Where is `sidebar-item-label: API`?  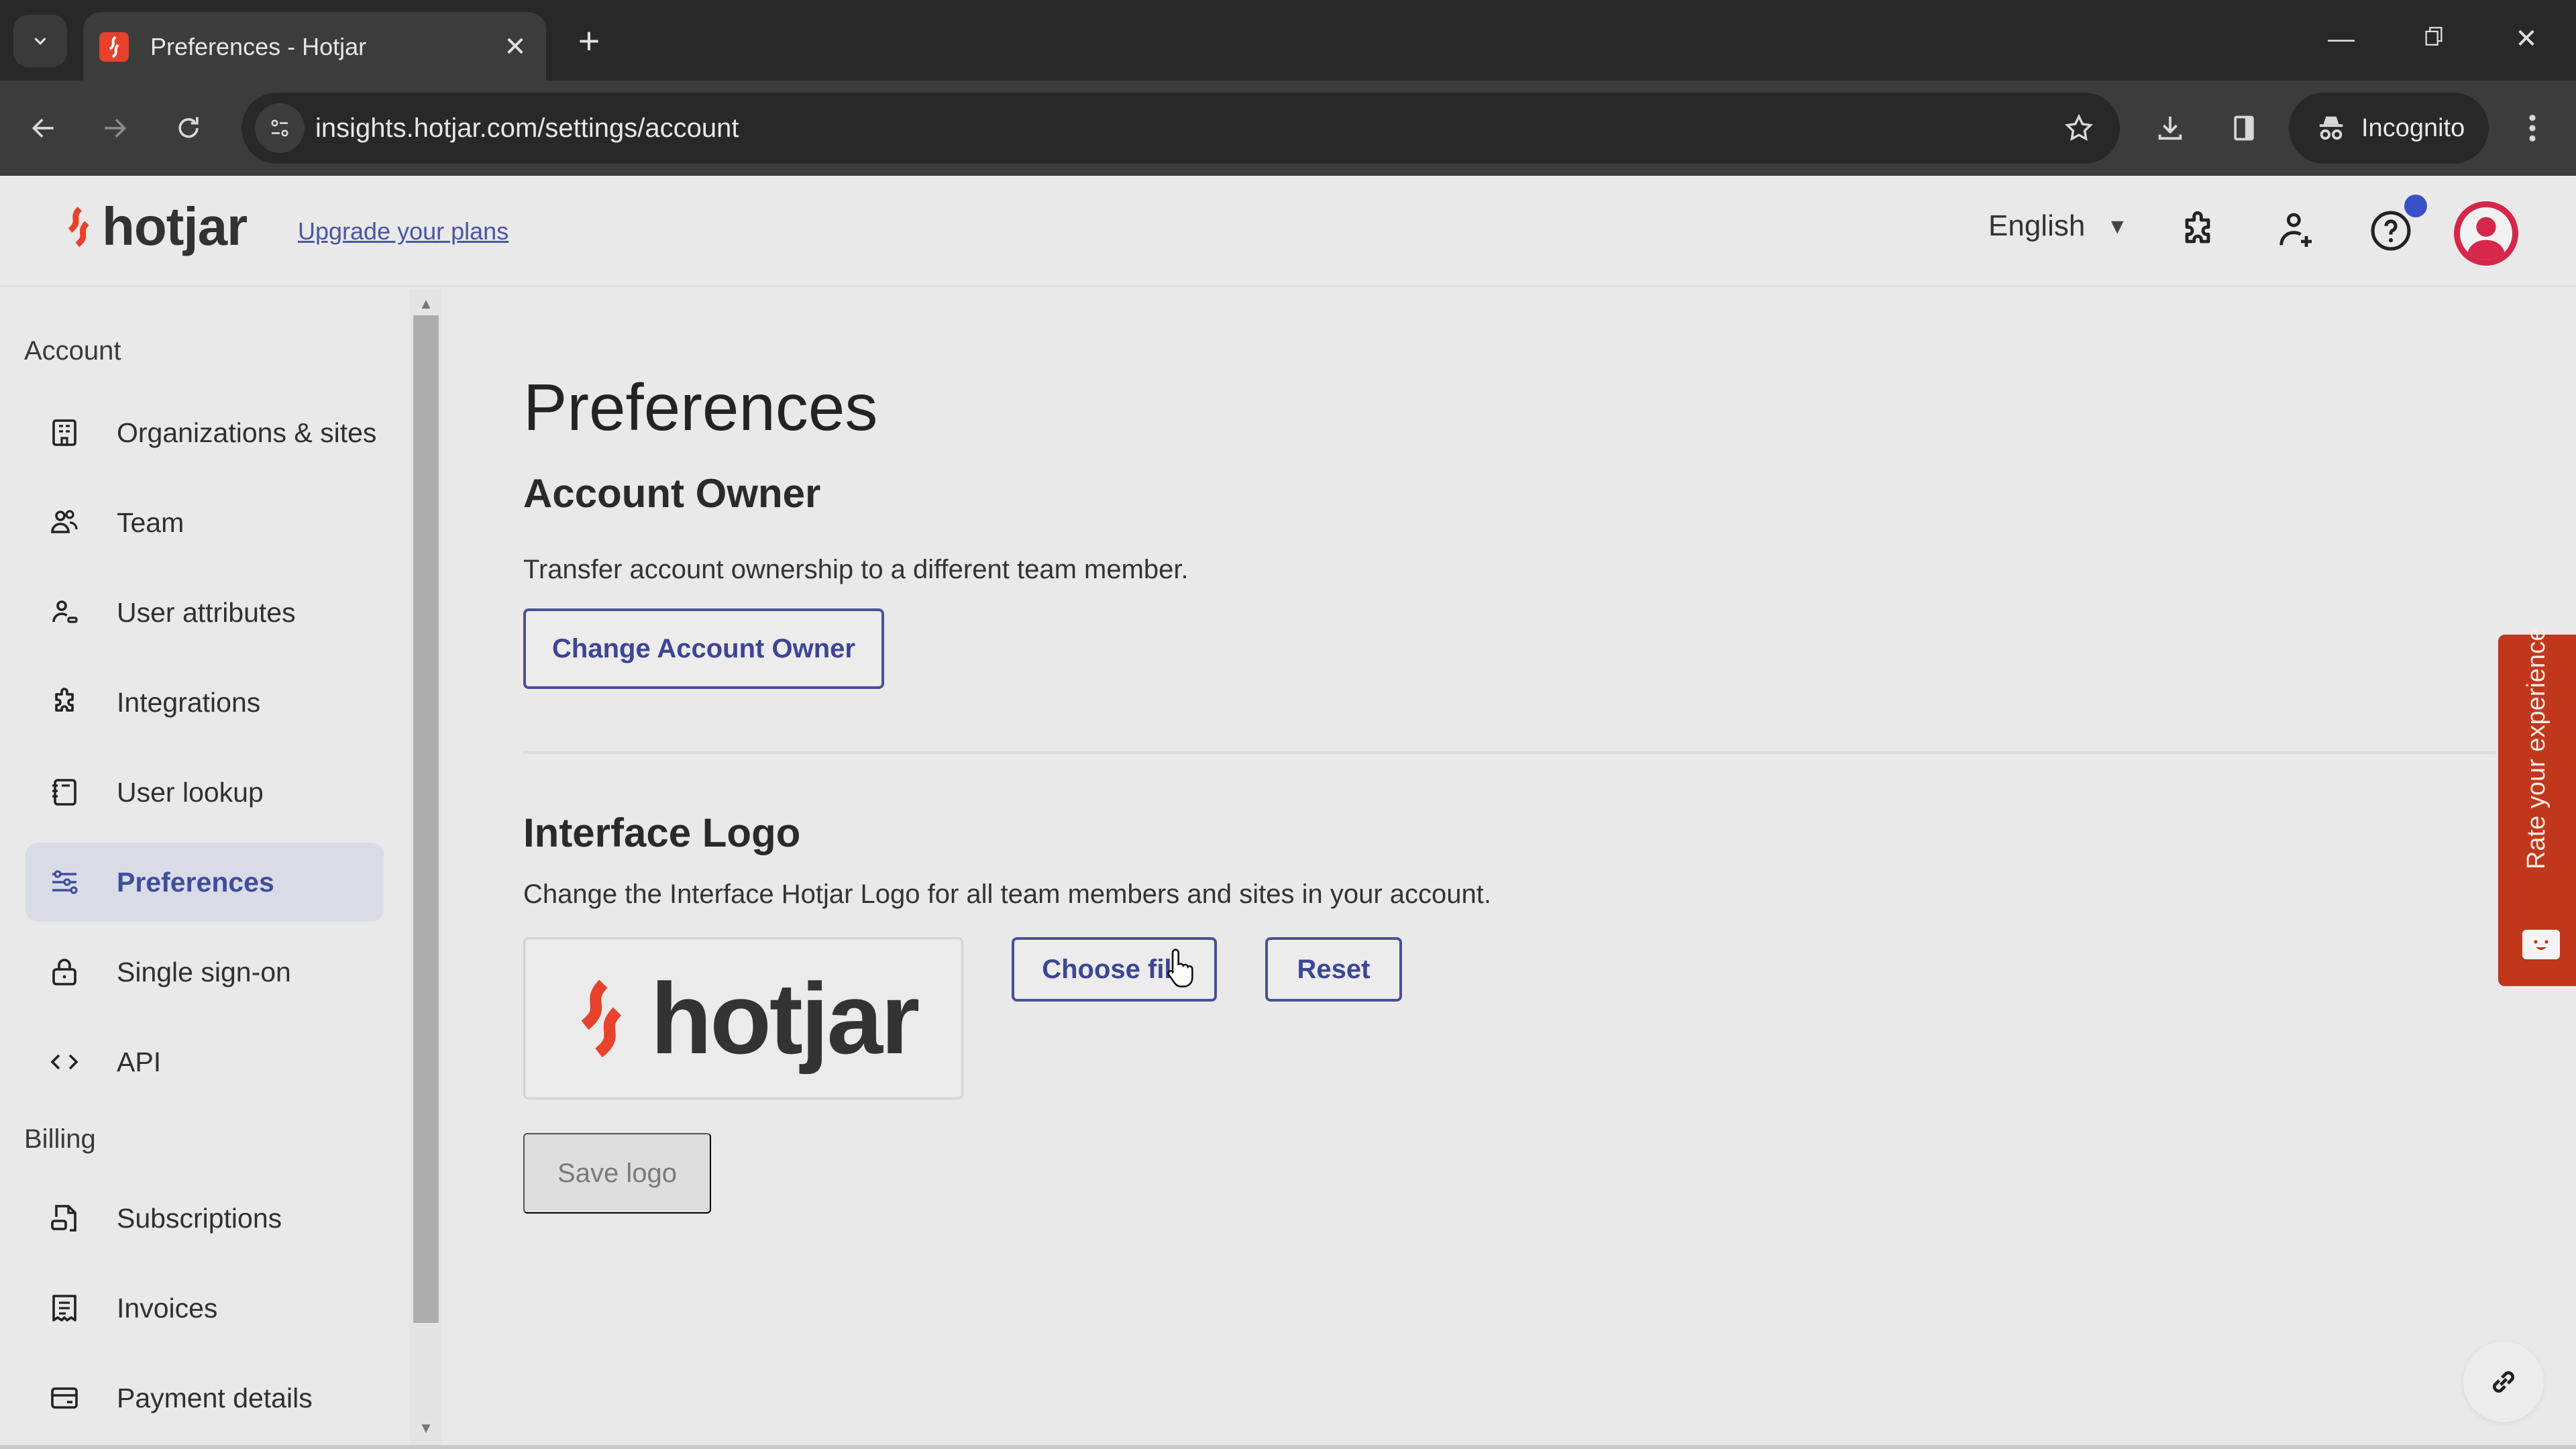 sidebar-item-label: API is located at coordinates (139, 1061).